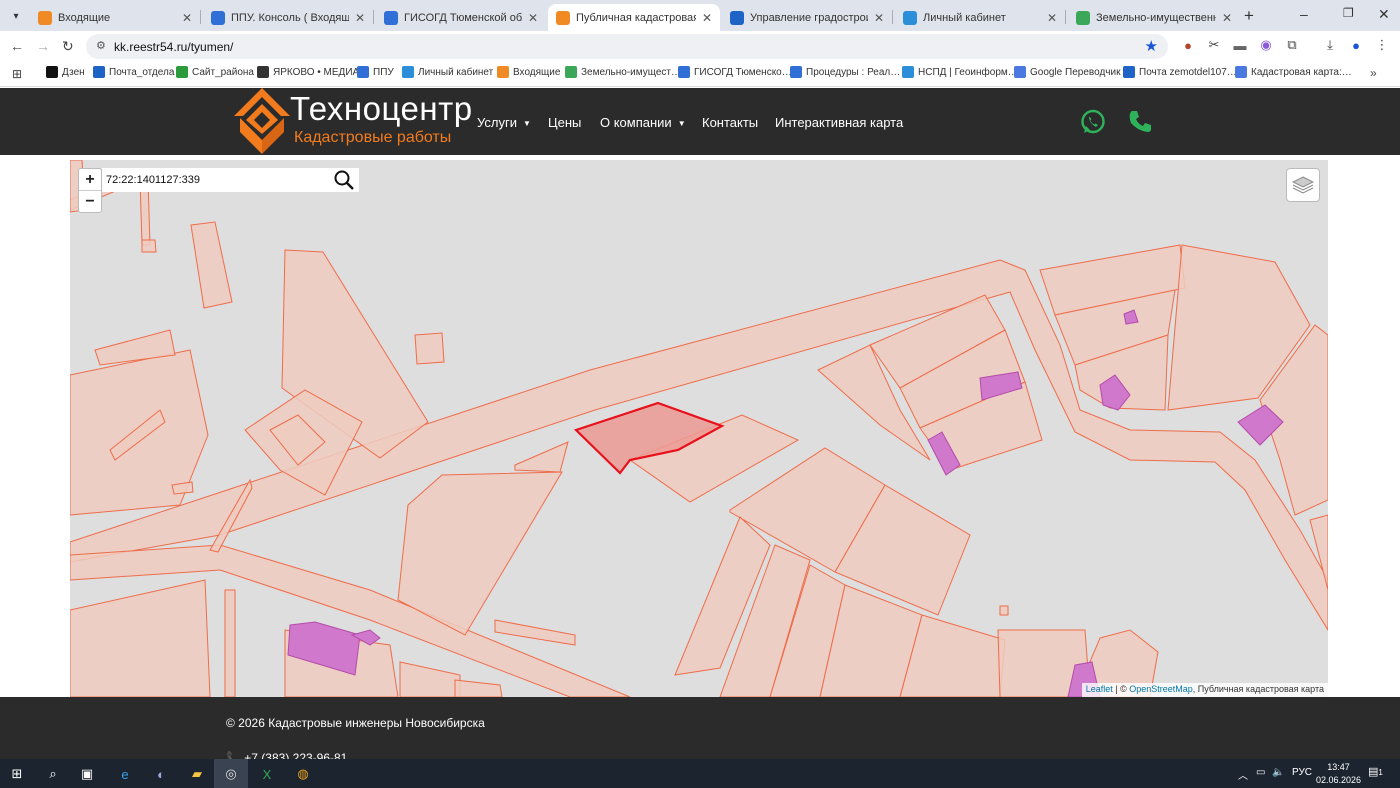 This screenshot has height=788, width=1400. Describe the element at coordinates (1266, 45) in the screenshot. I see `extension-record-icon: ◉` at that location.